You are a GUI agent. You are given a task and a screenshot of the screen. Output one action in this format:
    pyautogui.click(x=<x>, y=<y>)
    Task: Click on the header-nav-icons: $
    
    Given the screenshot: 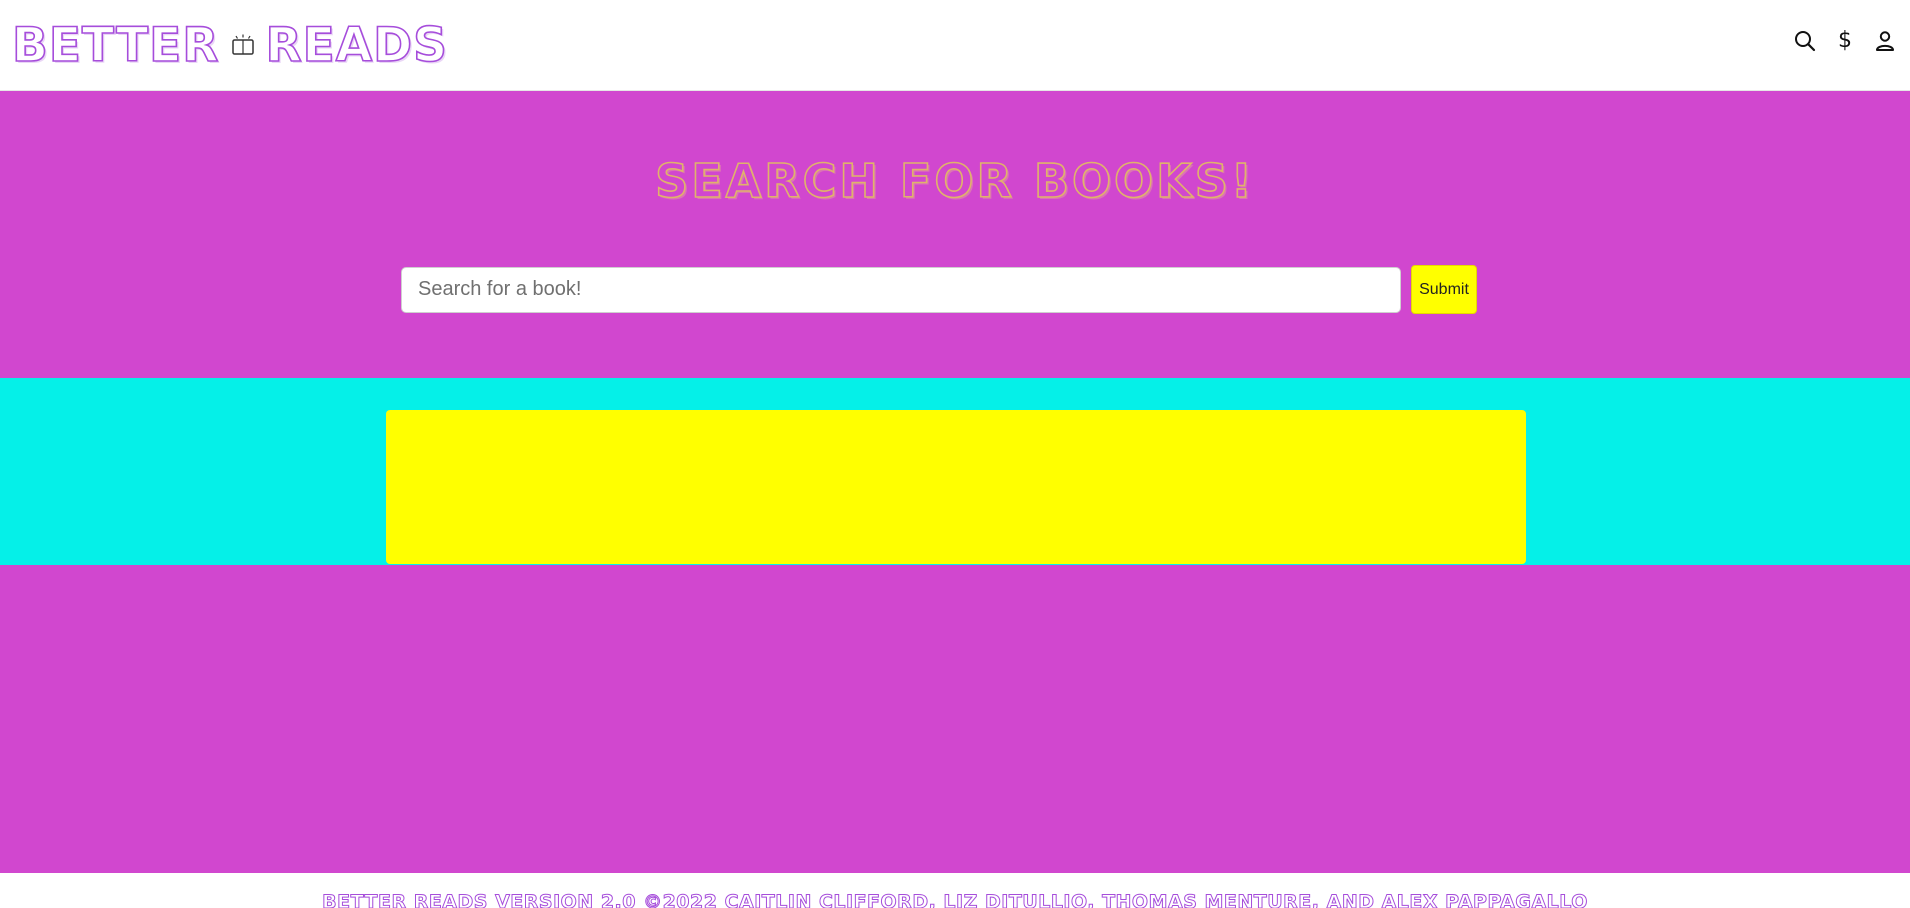 What is the action you would take?
    pyautogui.click(x=1845, y=41)
    